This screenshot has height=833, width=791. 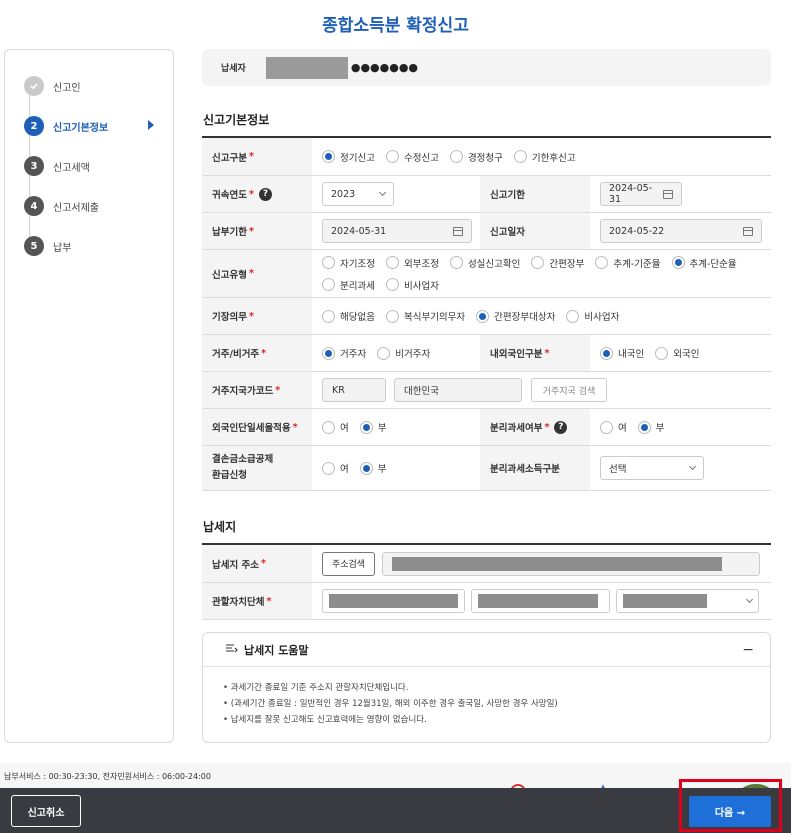 What do you see at coordinates (730, 811) in the screenshot?
I see `next-button: 다음 →` at bounding box center [730, 811].